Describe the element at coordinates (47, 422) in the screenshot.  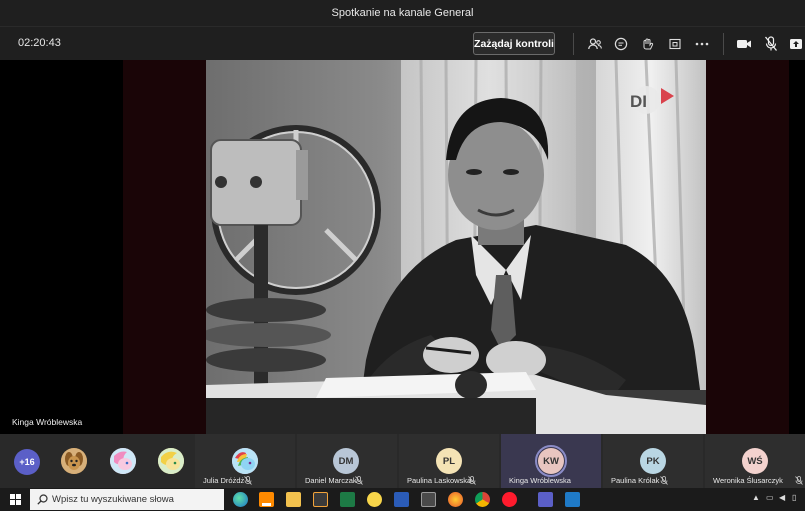
I see `active-speaker-name: Kinga Wróblewska` at that location.